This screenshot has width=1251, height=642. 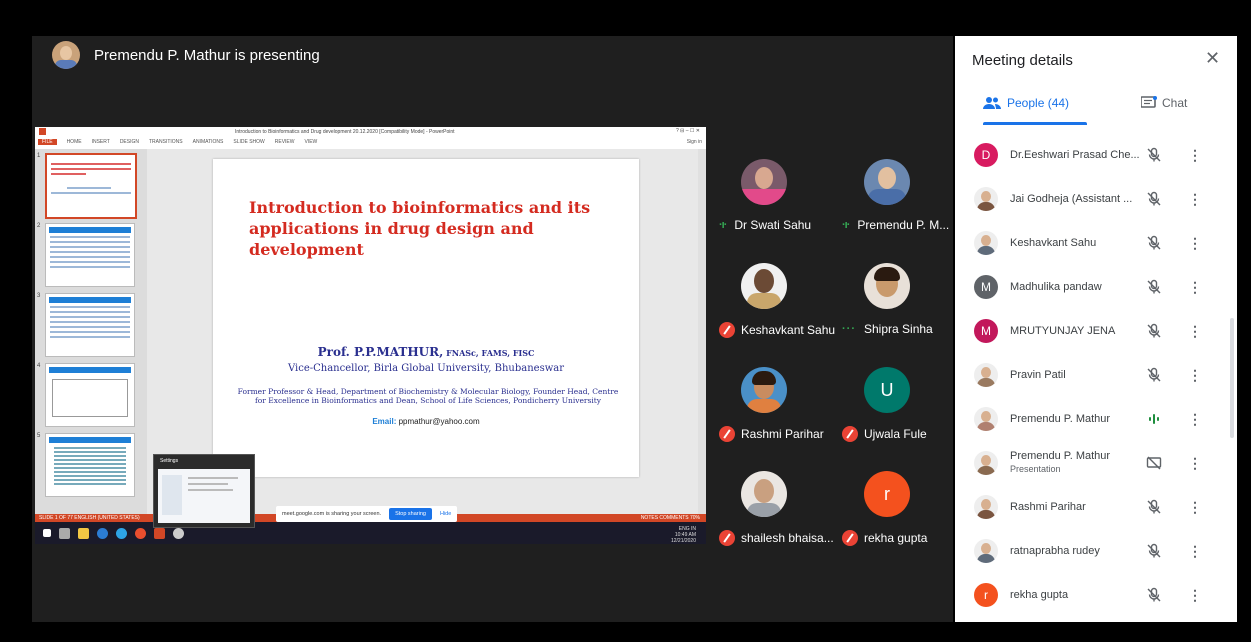 What do you see at coordinates (492, 55) in the screenshot?
I see `presenter-bar: Premendu P. Mathur is presenting` at bounding box center [492, 55].